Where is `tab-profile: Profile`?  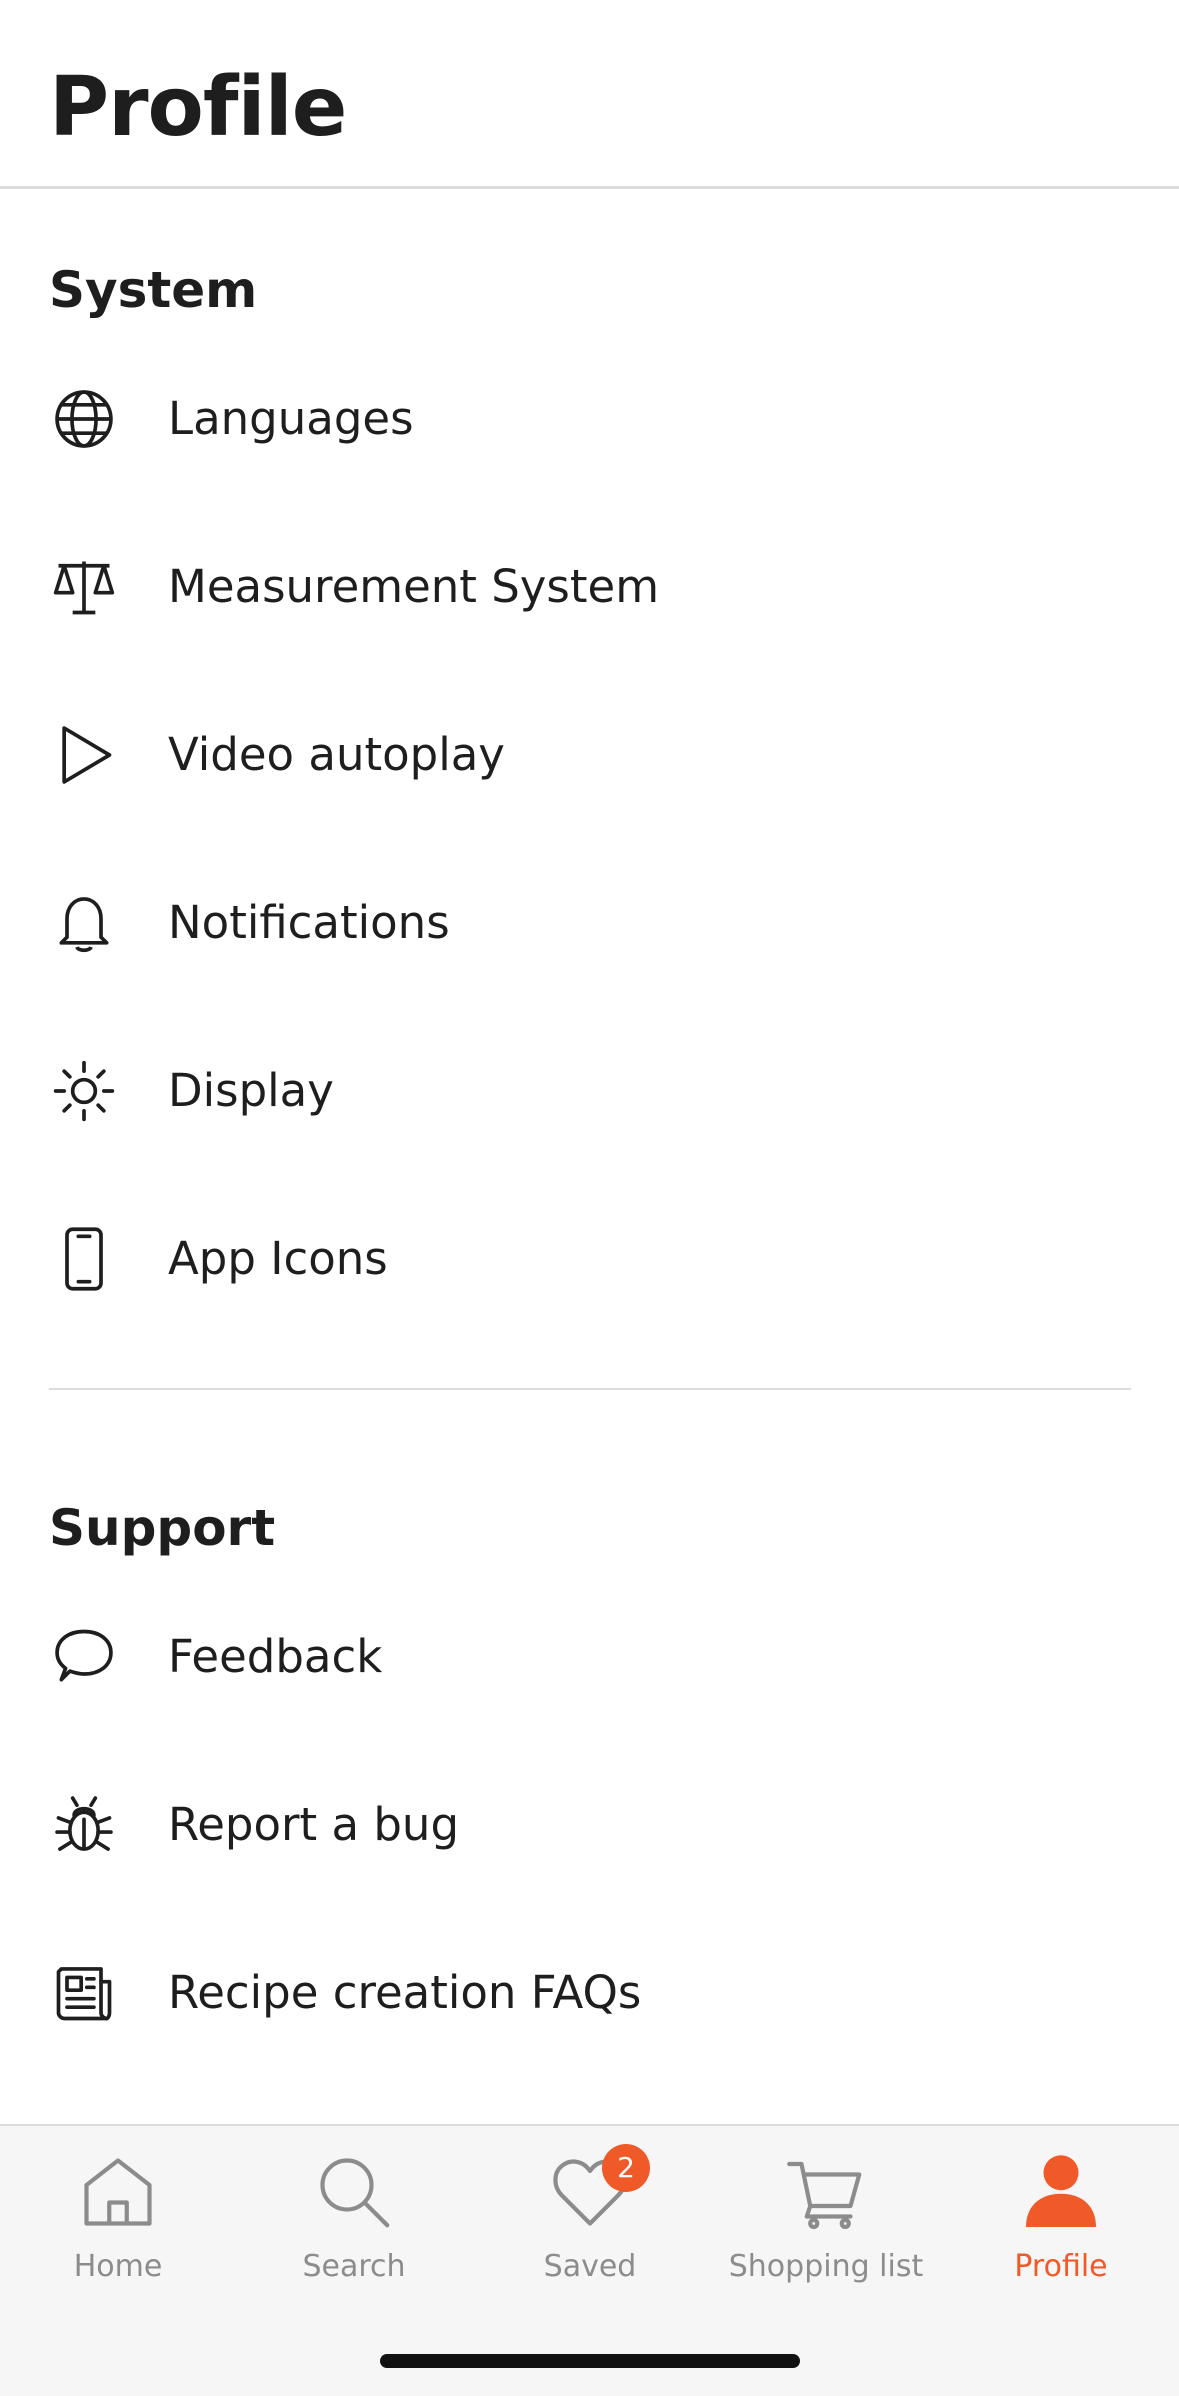 tab-profile: Profile is located at coordinates (1061, 2216).